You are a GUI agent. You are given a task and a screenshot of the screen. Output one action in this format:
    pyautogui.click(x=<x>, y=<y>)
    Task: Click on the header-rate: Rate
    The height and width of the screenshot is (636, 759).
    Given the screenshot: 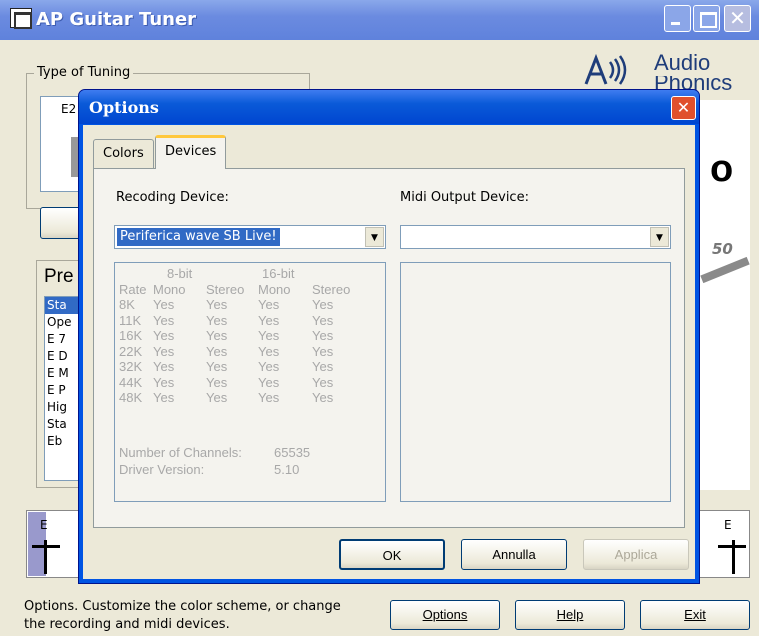 What is the action you would take?
    pyautogui.click(x=133, y=289)
    